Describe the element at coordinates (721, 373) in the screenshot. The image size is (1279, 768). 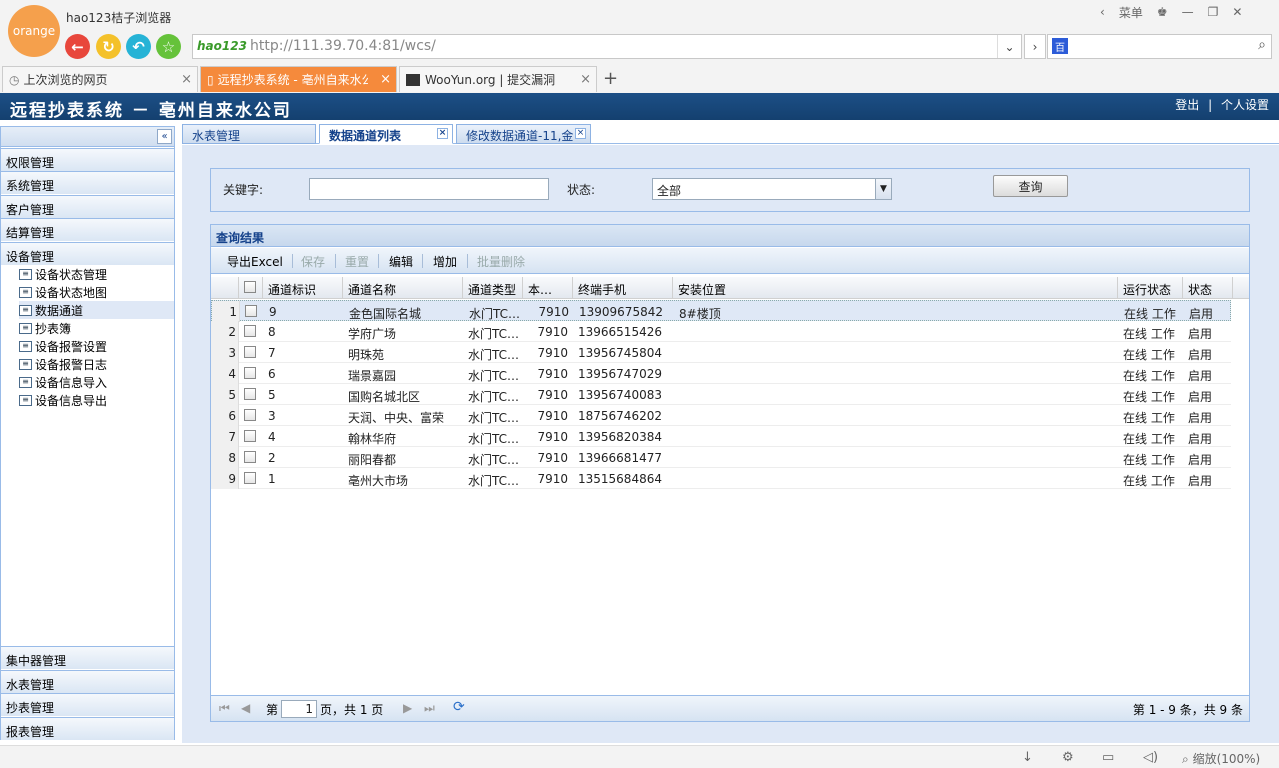
I see `table-row: 4 6 瑞景嘉园 水门TC… 7910 13956747029 在线 工作 启用` at that location.